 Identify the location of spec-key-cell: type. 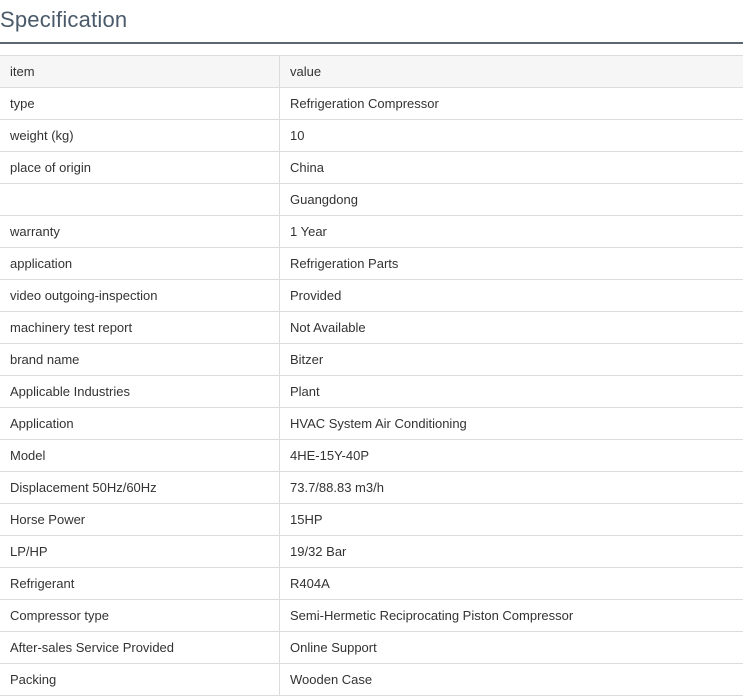
(140, 103).